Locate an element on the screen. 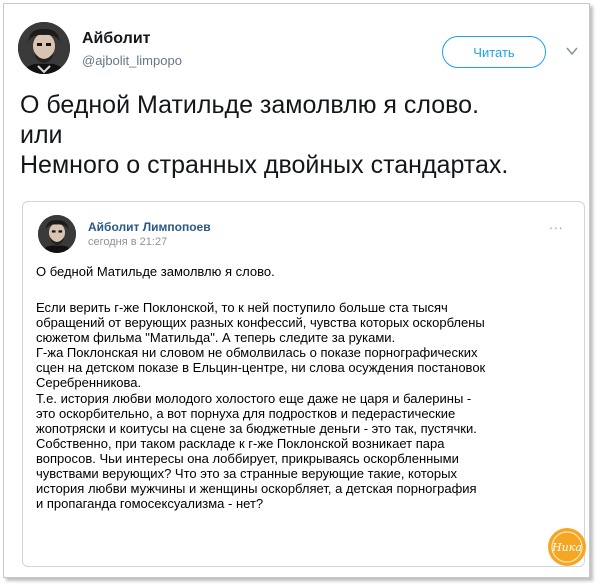 This screenshot has width=601, height=584. tweet-display-name: Айболит is located at coordinates (116, 39).